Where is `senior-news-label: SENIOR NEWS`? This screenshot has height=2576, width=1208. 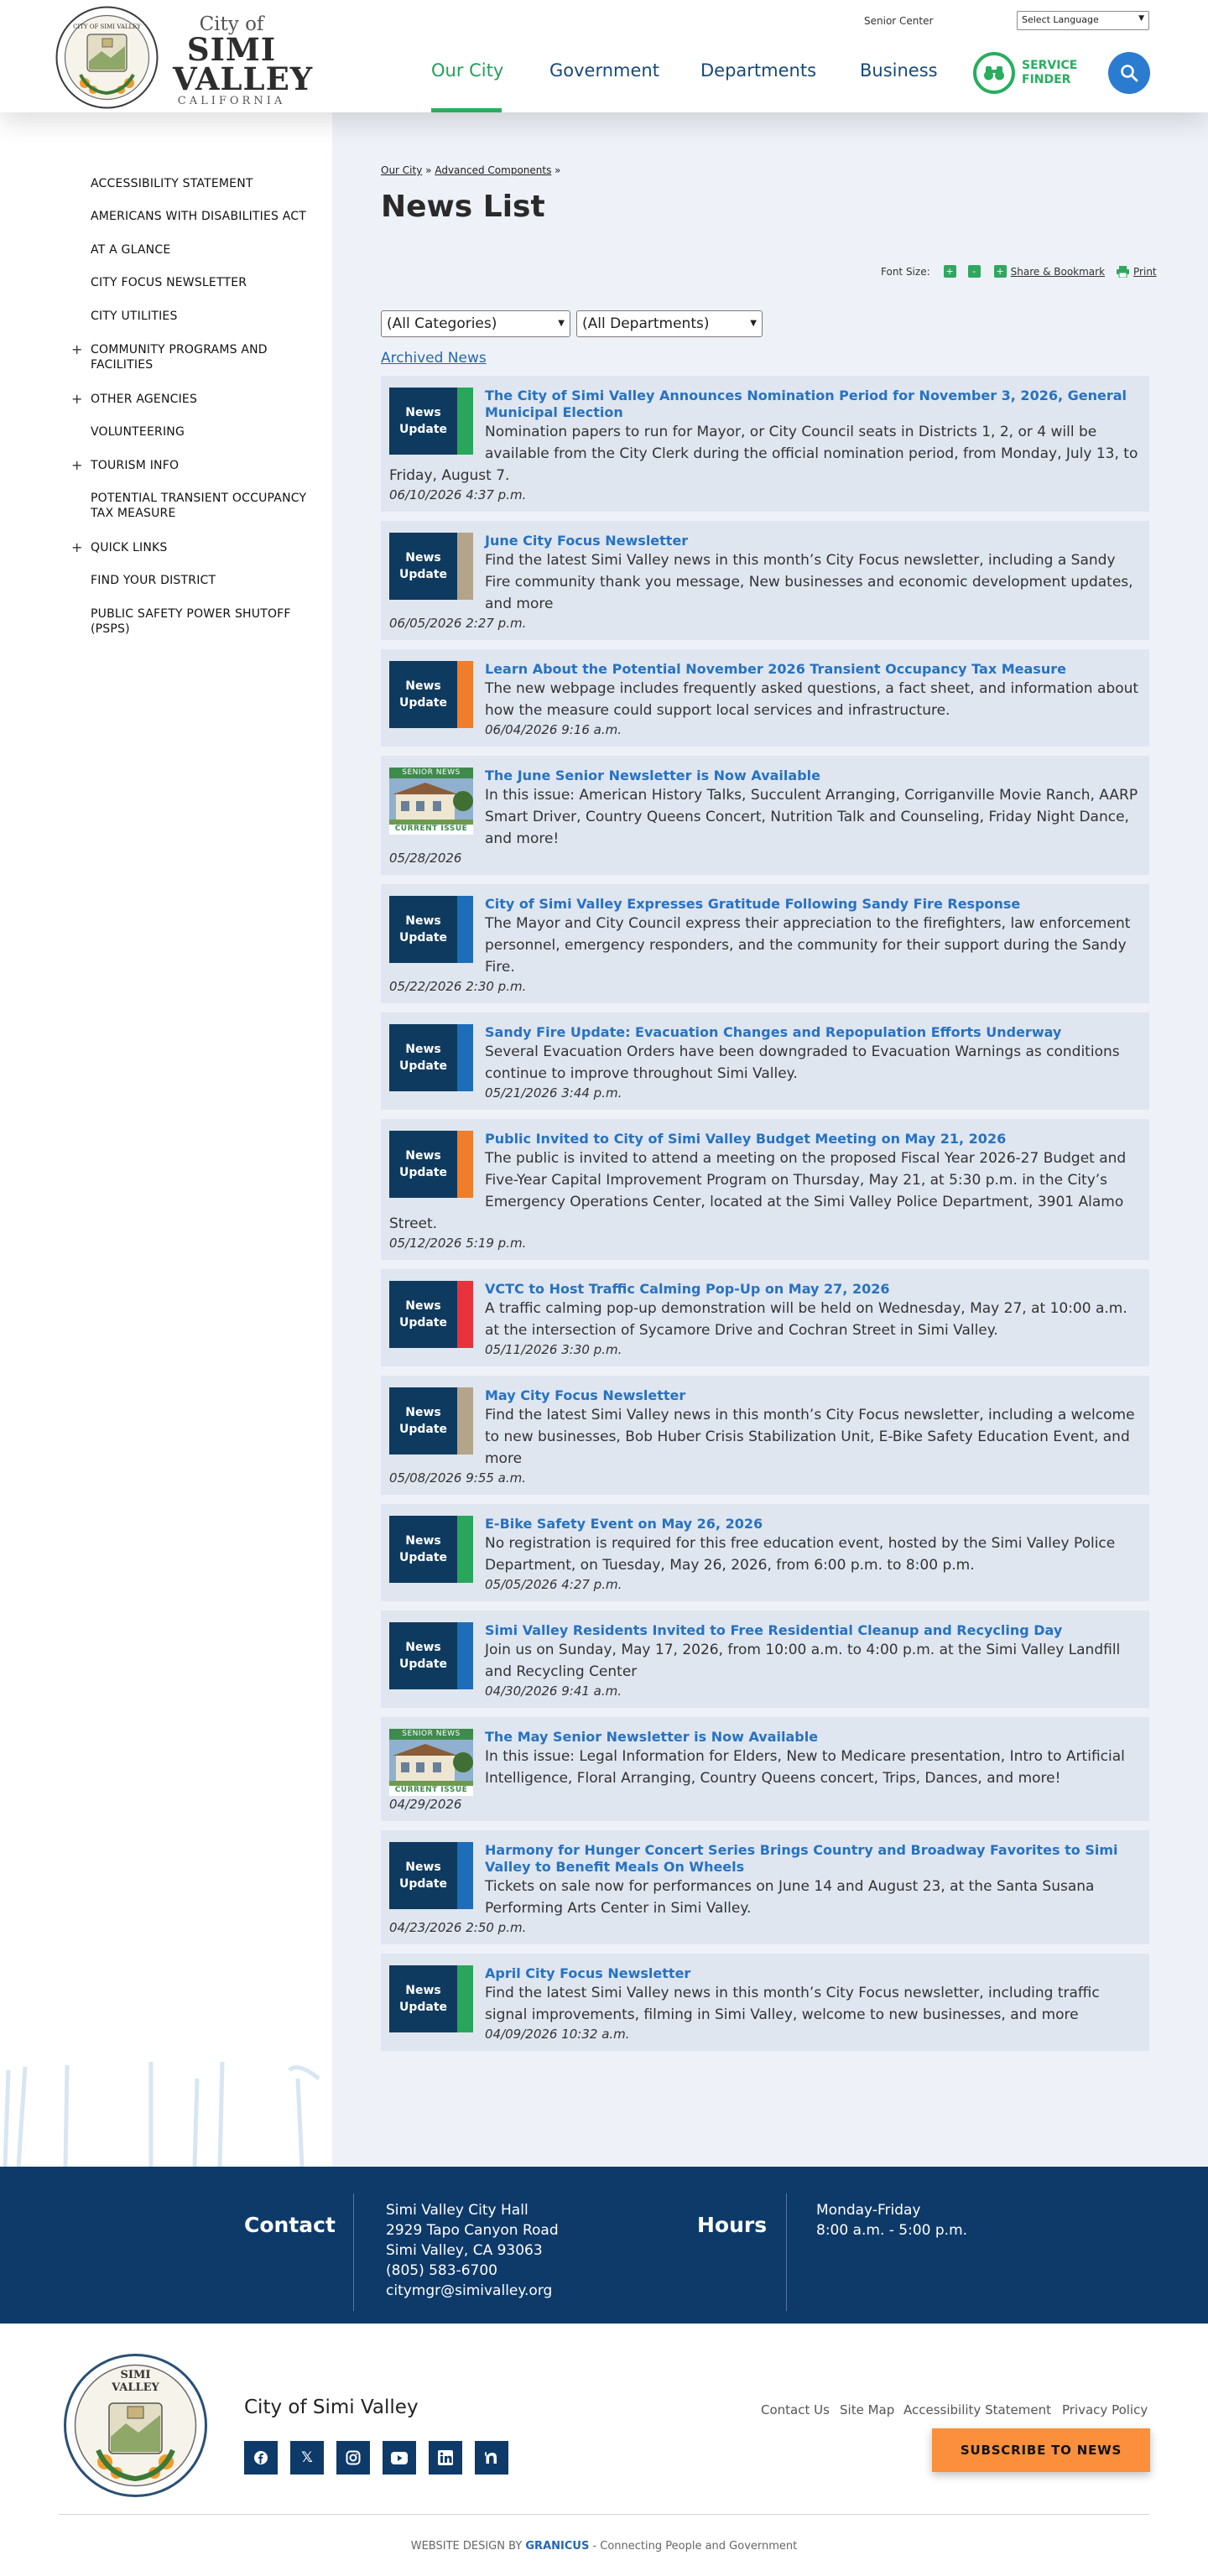 senior-news-label: SENIOR NEWS is located at coordinates (431, 1734).